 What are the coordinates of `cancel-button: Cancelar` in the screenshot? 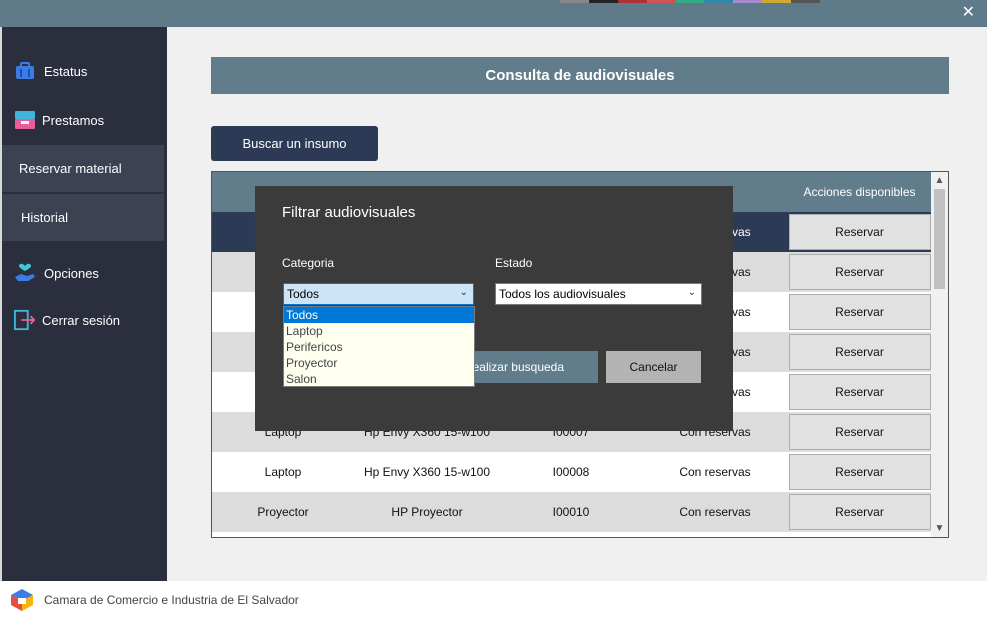 It's located at (653, 367).